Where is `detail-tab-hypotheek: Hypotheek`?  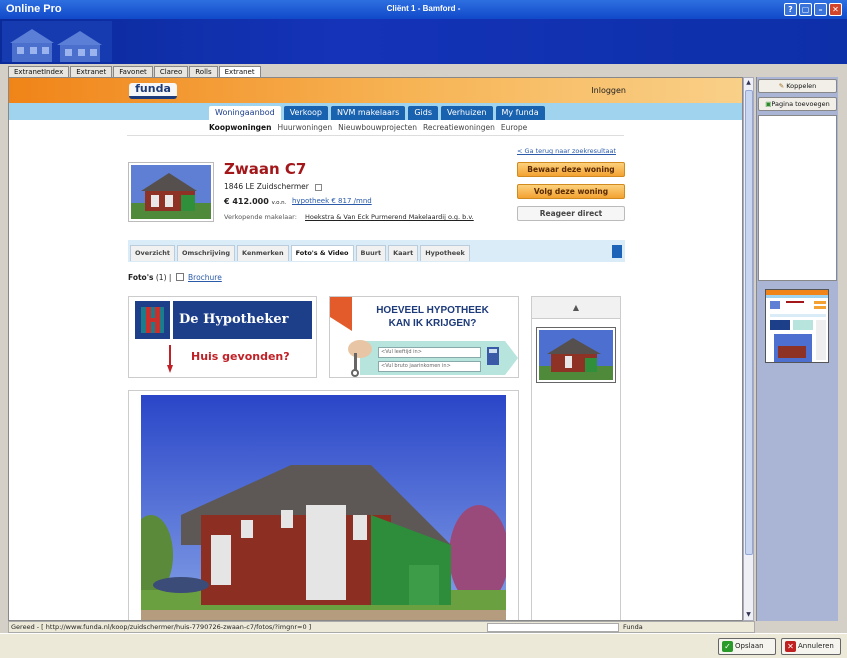 detail-tab-hypotheek: Hypotheek is located at coordinates (445, 253).